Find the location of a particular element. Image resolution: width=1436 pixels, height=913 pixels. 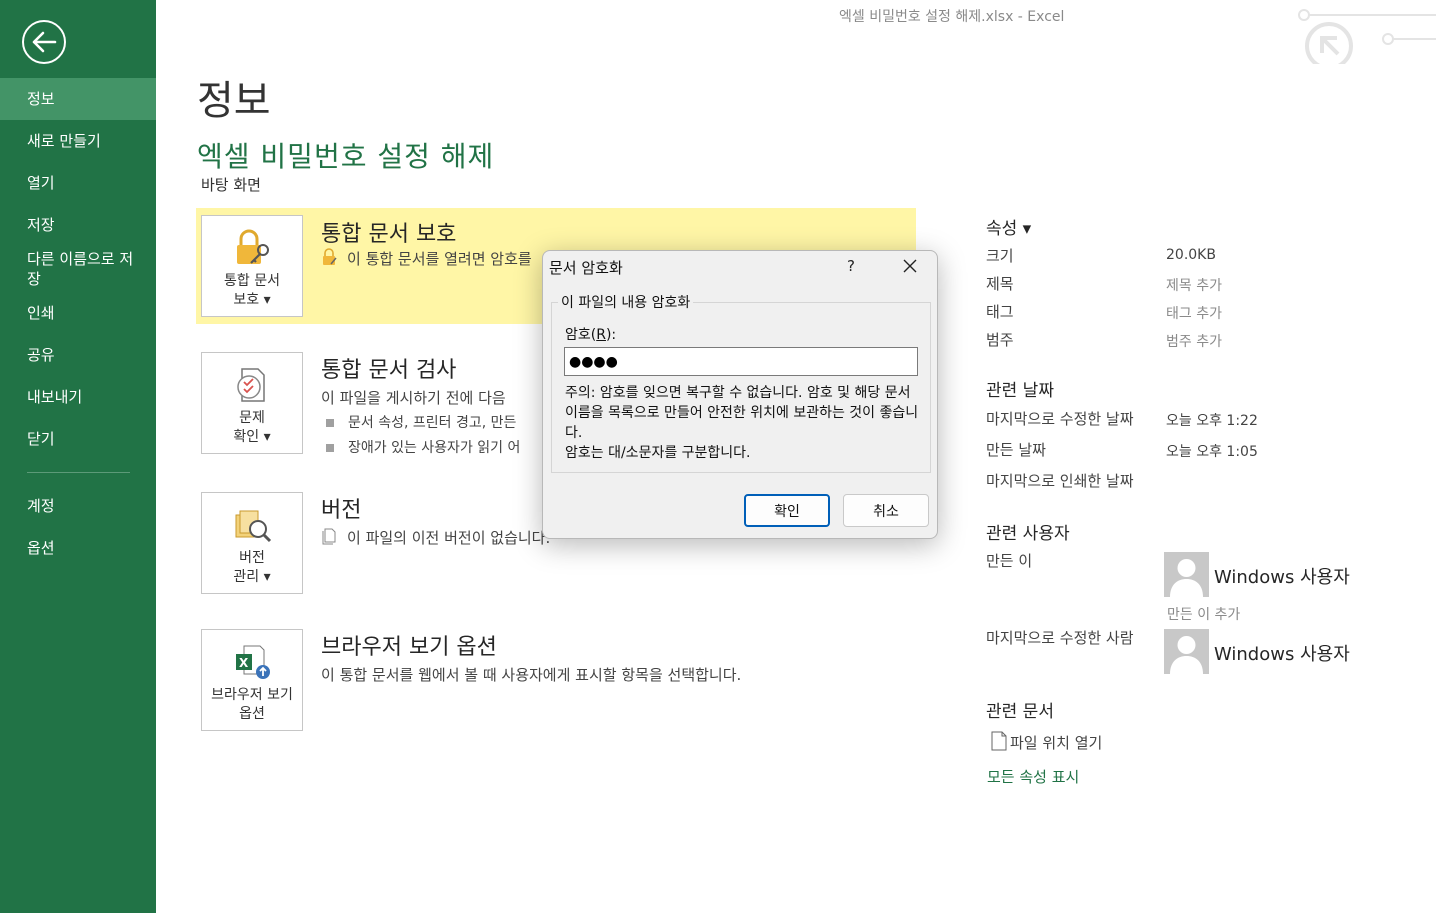

sidebar-item-export: 내보내기 is located at coordinates (78, 397).